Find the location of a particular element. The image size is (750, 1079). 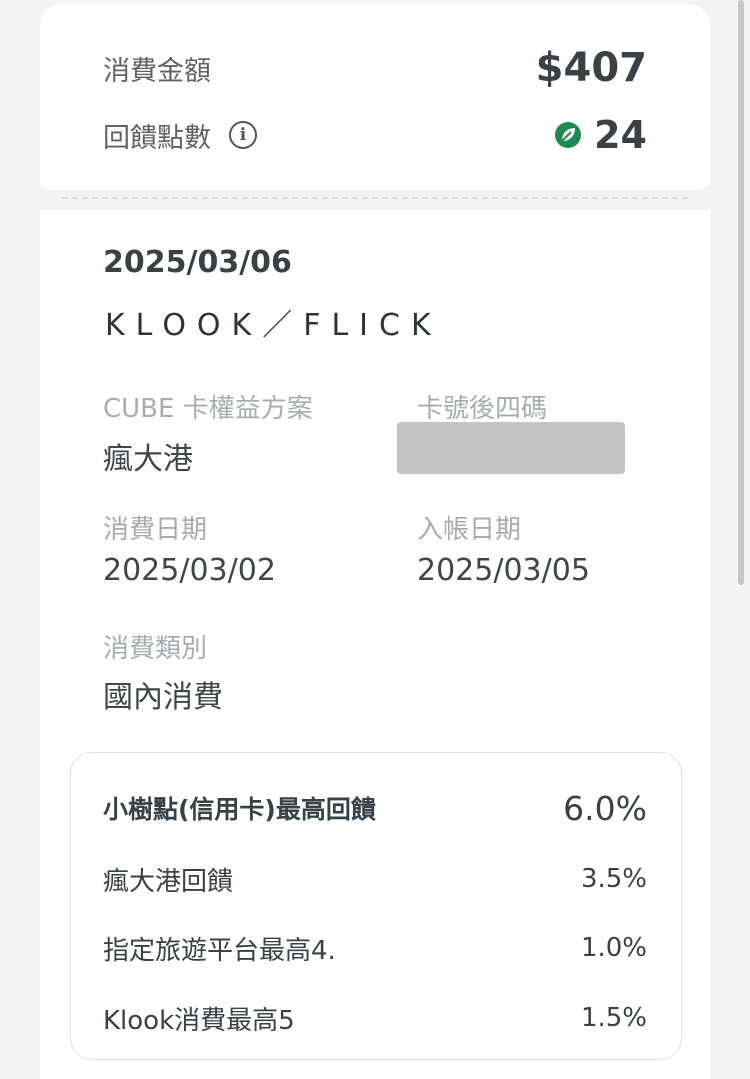

points-value: 24 is located at coordinates (620, 135).